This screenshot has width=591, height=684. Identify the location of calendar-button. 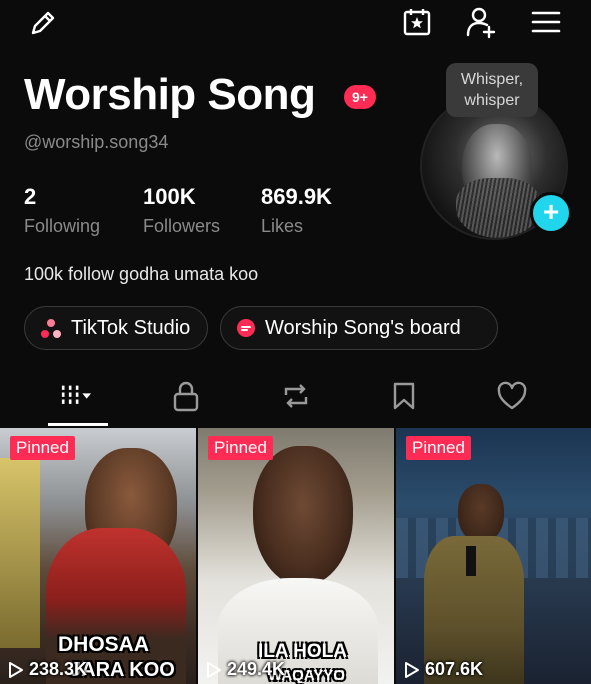
(417, 22).